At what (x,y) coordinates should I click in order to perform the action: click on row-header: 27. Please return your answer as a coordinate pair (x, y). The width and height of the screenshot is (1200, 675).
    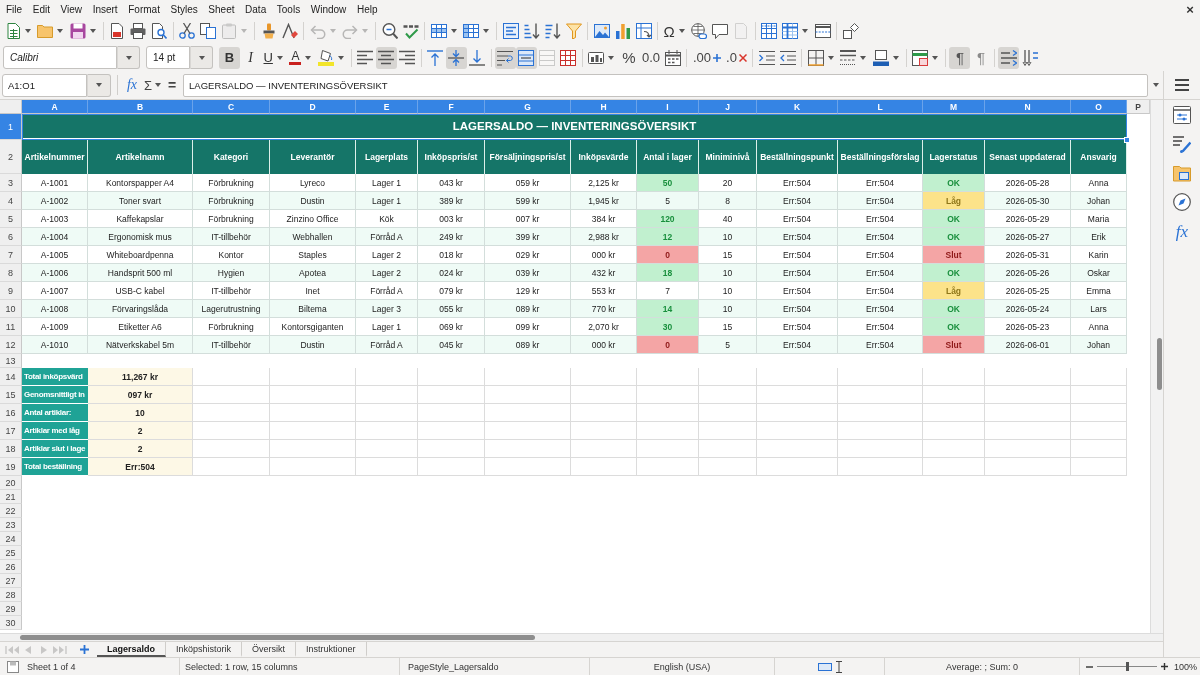
    Looking at the image, I should click on (11, 581).